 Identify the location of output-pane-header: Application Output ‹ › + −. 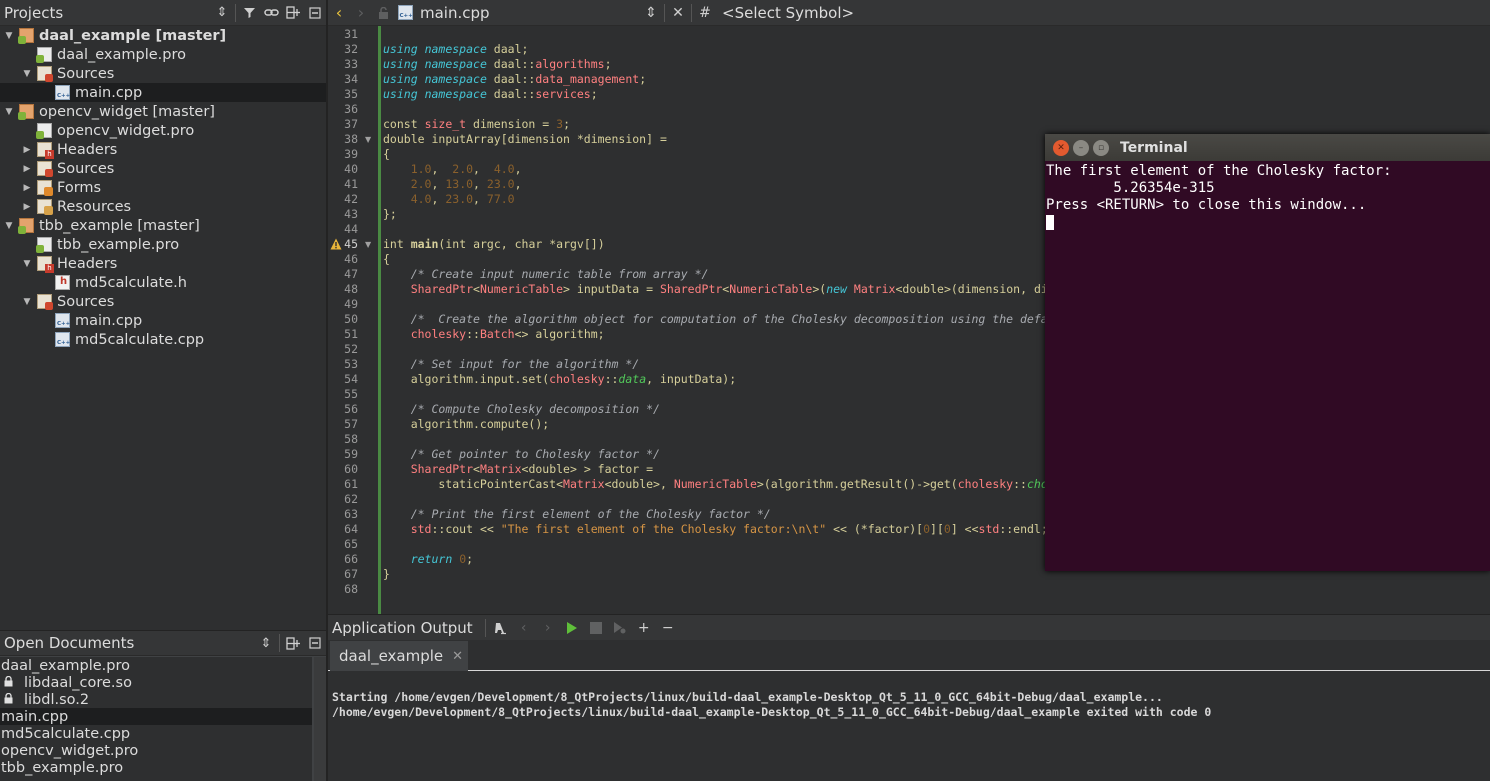
(909, 627).